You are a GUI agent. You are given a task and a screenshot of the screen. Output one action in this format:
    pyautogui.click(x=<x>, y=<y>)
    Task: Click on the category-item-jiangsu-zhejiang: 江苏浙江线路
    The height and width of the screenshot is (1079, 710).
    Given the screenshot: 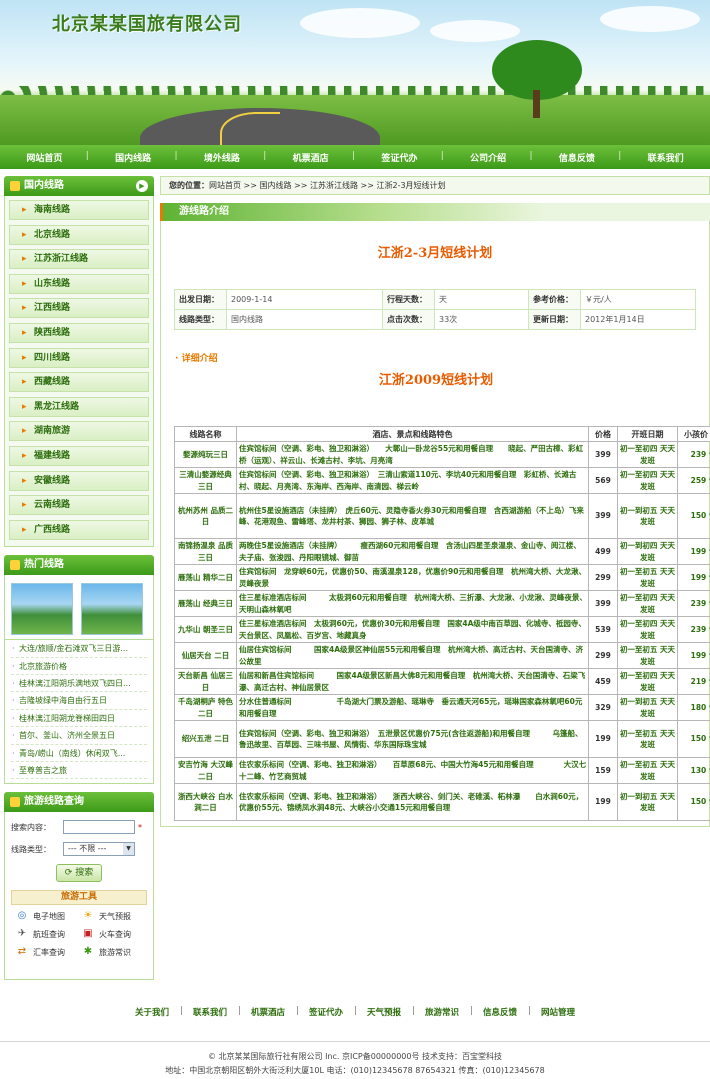 What is the action you would take?
    pyautogui.click(x=79, y=259)
    